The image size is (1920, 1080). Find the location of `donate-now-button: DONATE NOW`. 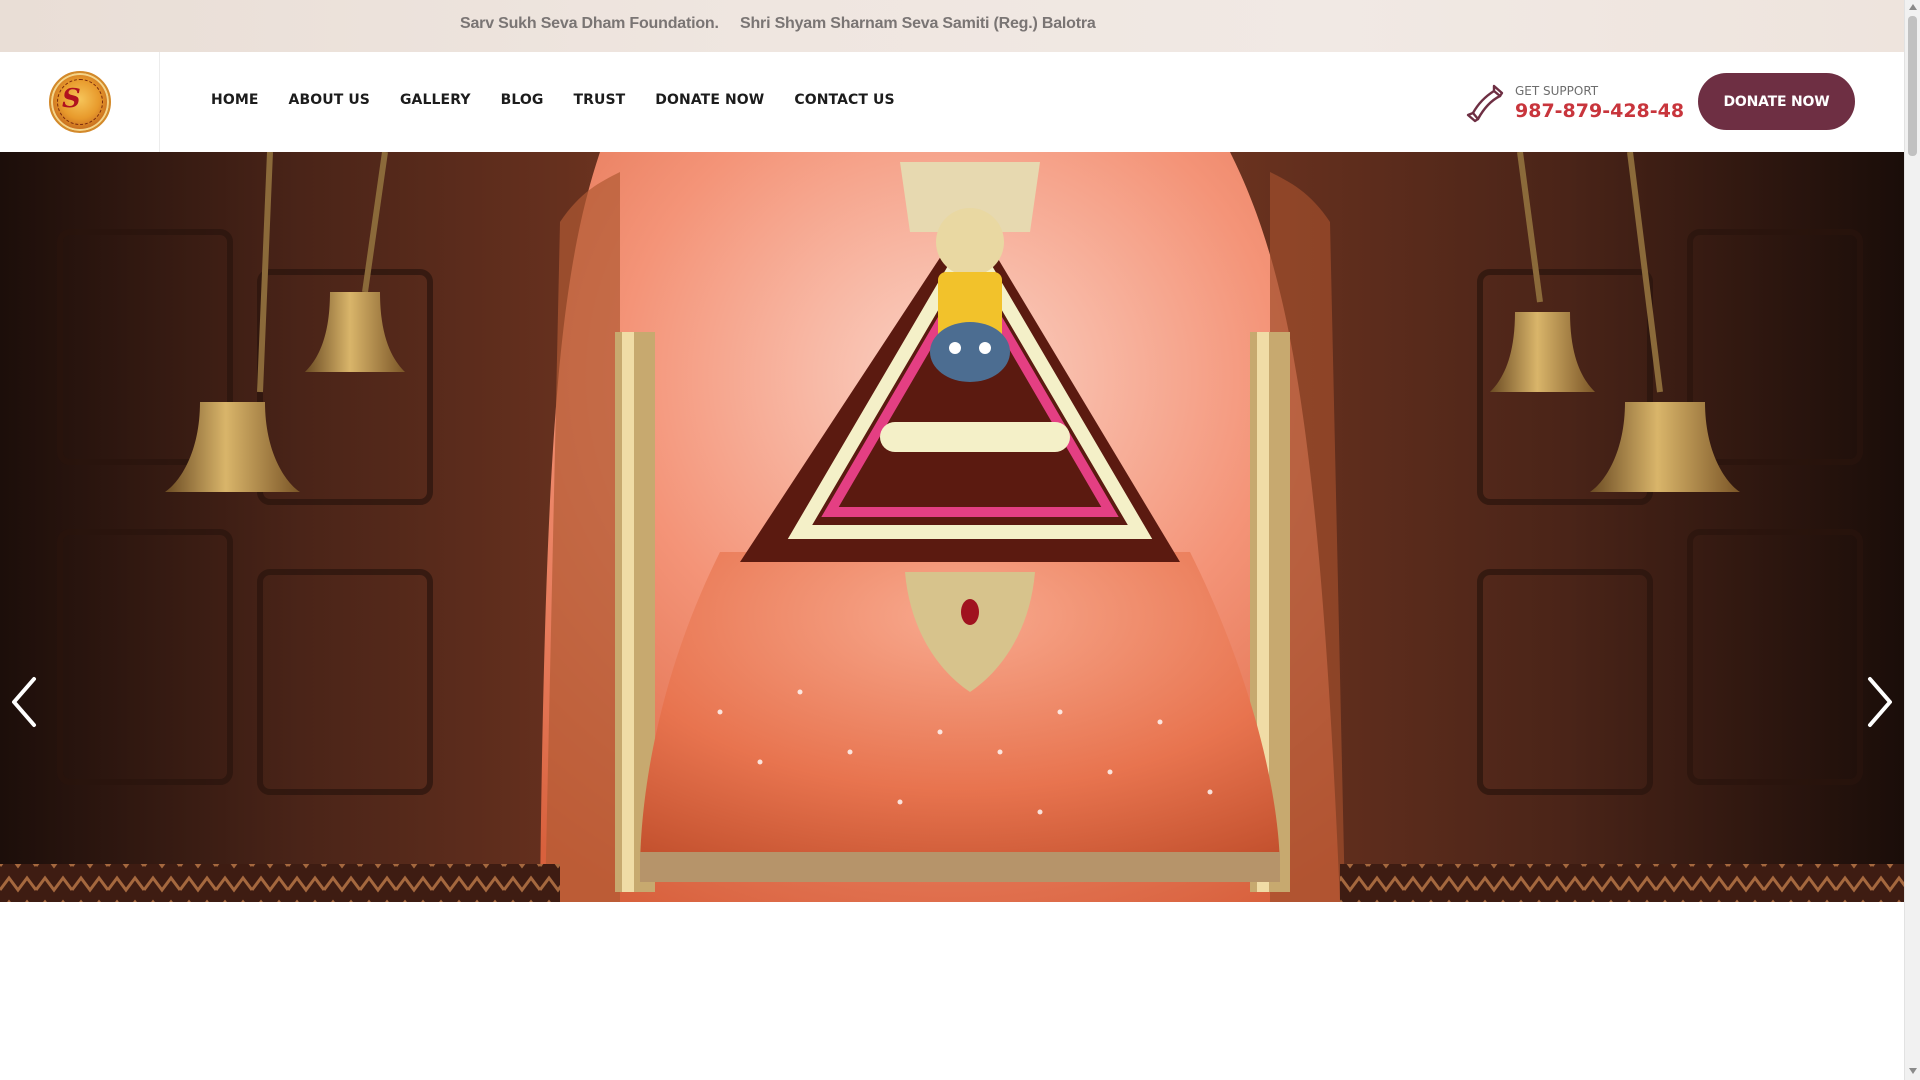

donate-now-button: DONATE NOW is located at coordinates (1776, 101).